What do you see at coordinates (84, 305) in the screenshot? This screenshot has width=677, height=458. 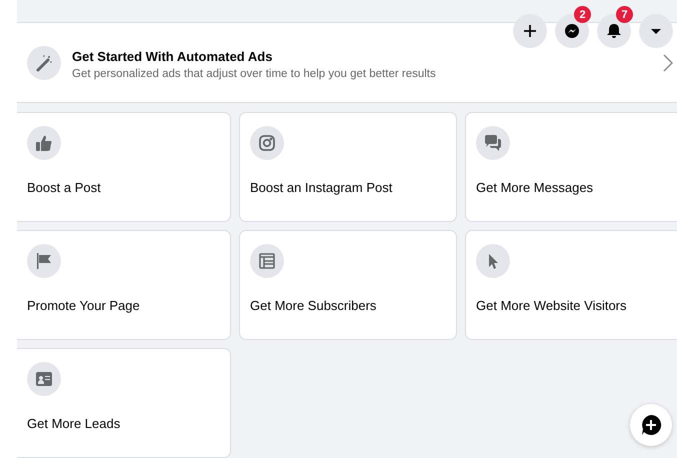 I see `card-title: Promote Your Page` at bounding box center [84, 305].